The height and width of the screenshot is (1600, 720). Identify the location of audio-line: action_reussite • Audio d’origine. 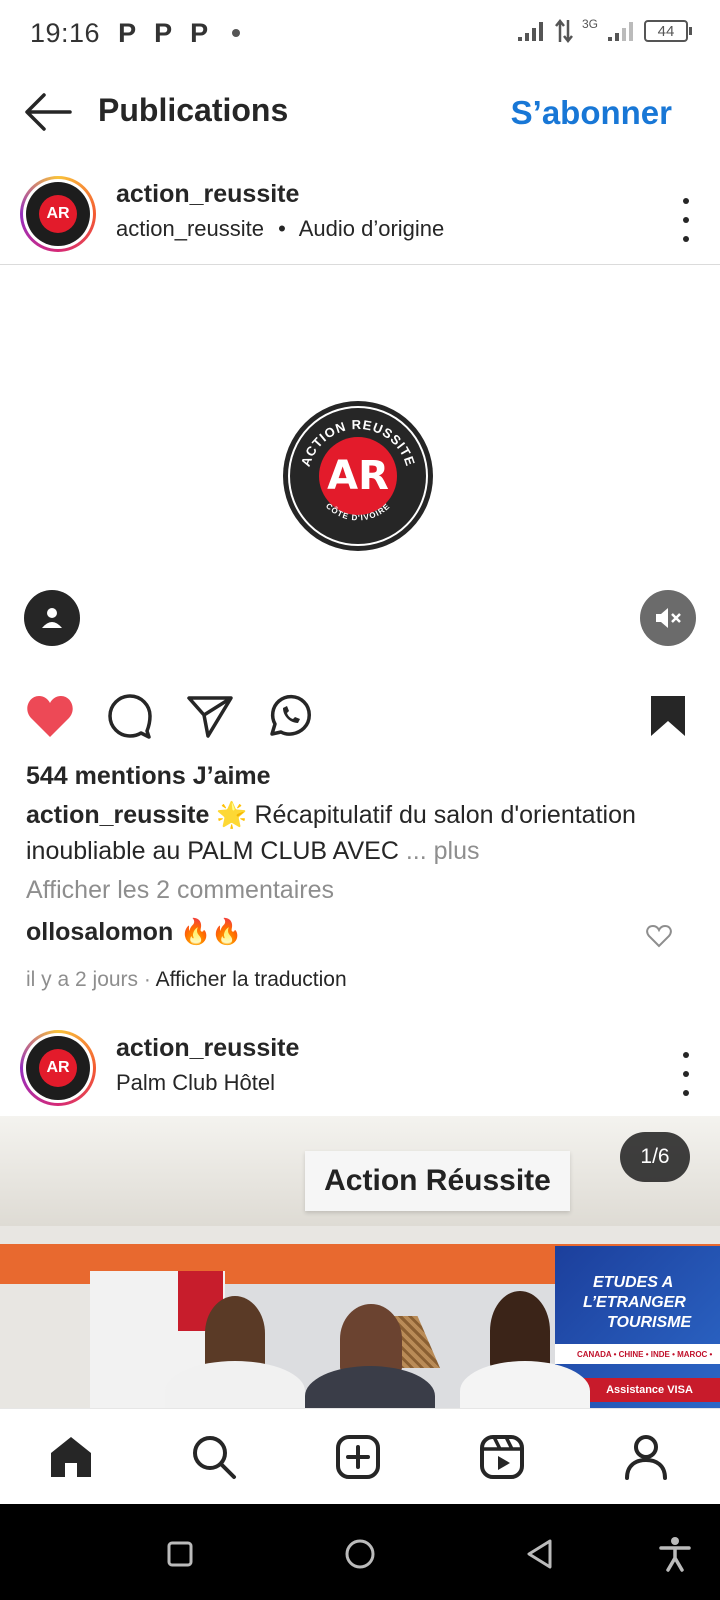
(280, 229).